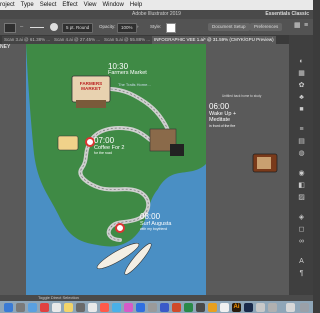 Image resolution: width=320 pixels, height=313 pixels. Describe the element at coordinates (301, 85) in the screenshot. I see `brushes-panel-icon: ✿` at that location.